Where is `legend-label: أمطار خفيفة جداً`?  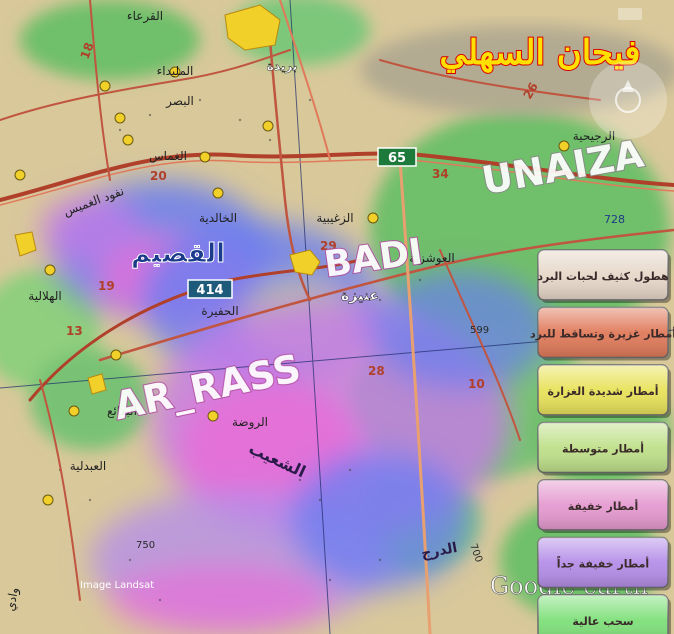 legend-label: أمطار خفيفة جداً is located at coordinates (603, 562).